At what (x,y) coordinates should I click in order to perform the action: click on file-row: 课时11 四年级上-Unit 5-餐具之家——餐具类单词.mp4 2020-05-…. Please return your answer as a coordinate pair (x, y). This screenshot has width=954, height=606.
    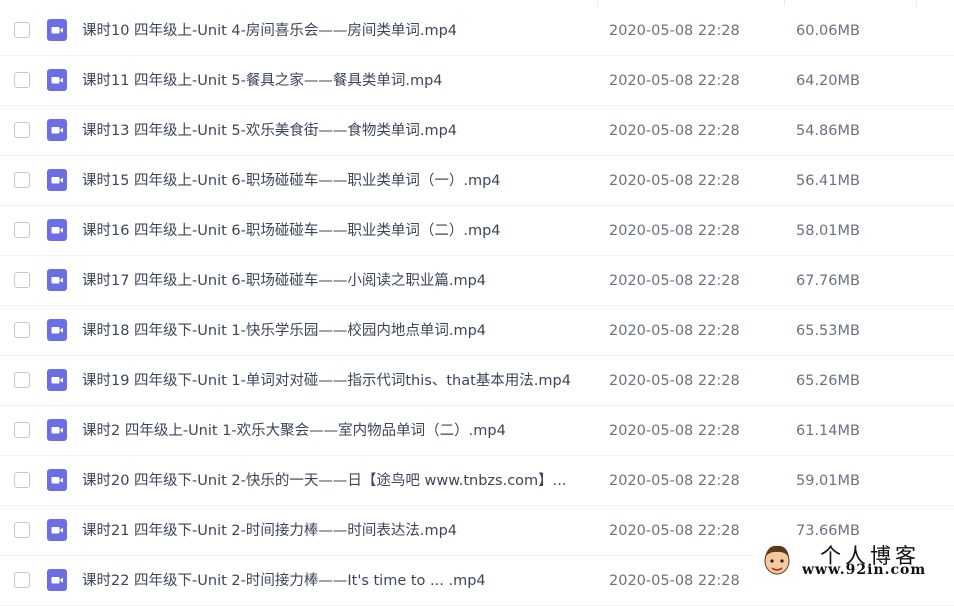
    Looking at the image, I should click on (477, 81).